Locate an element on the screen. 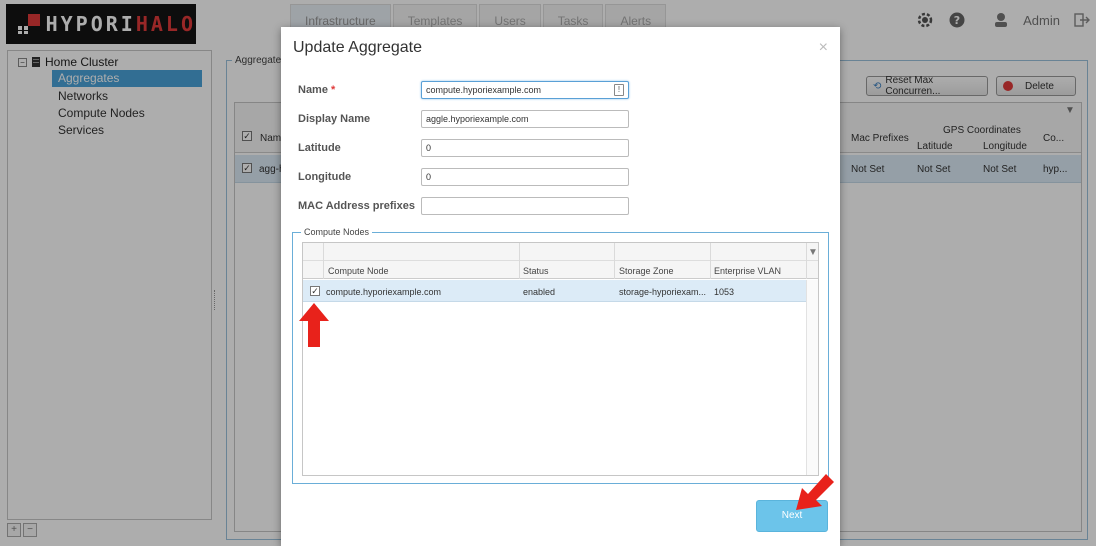 The image size is (1096, 546). cell-status: enabled is located at coordinates (539, 292).